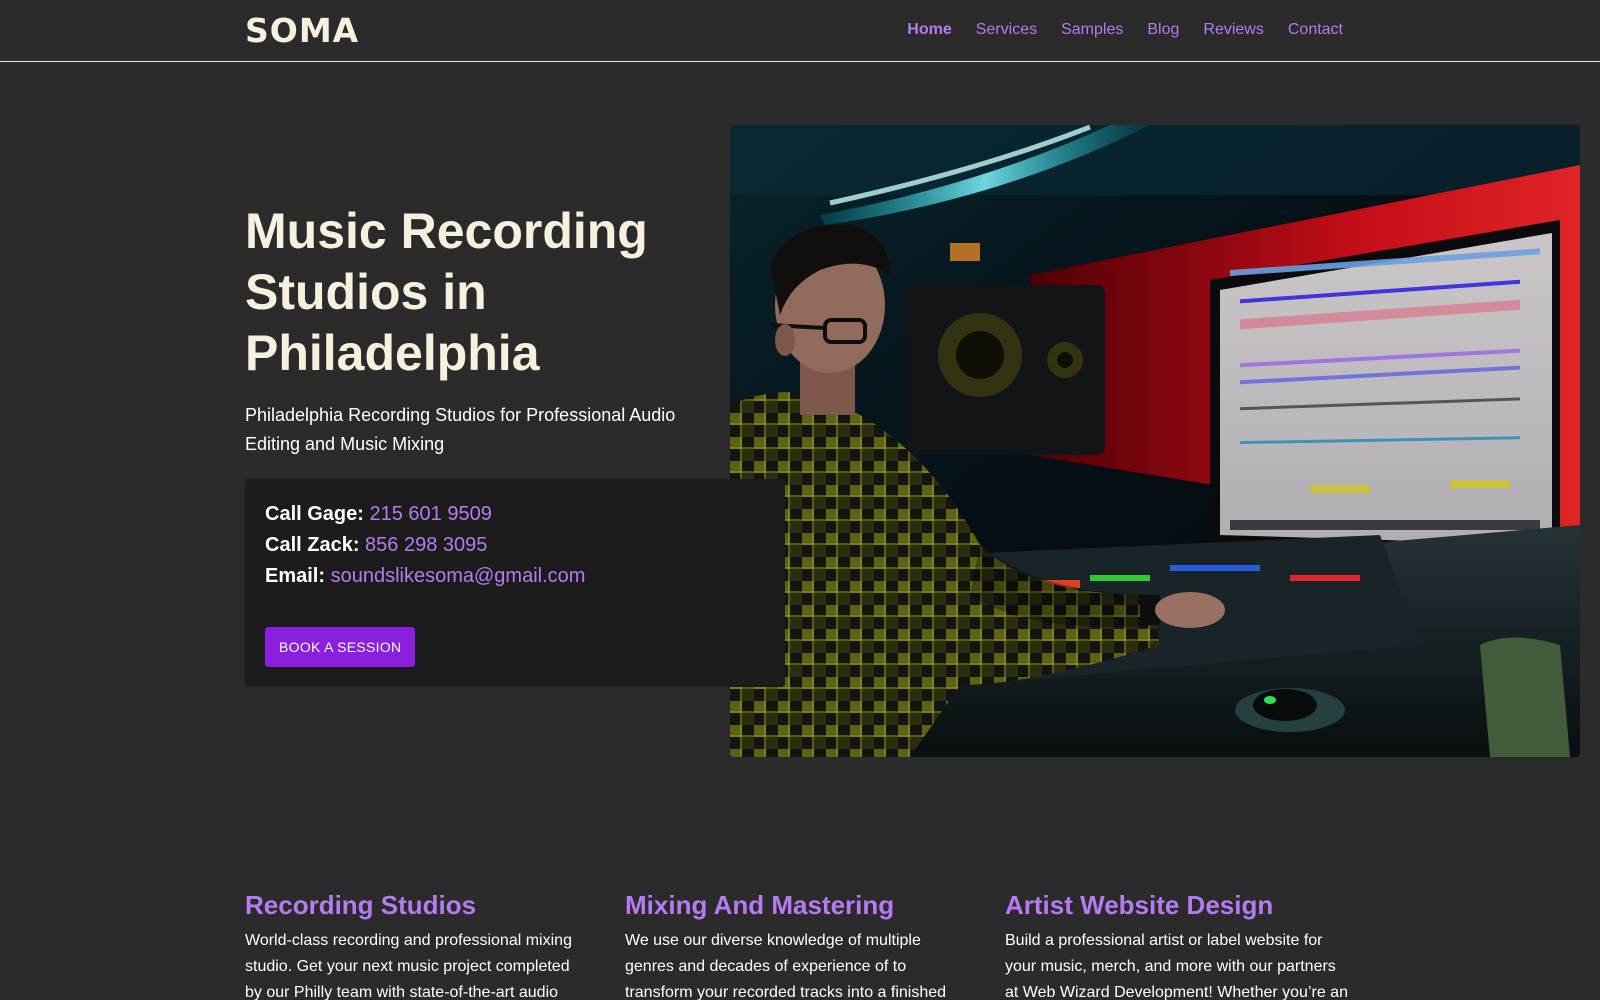 Image resolution: width=1600 pixels, height=1000 pixels. I want to click on nav-home: Home, so click(929, 30).